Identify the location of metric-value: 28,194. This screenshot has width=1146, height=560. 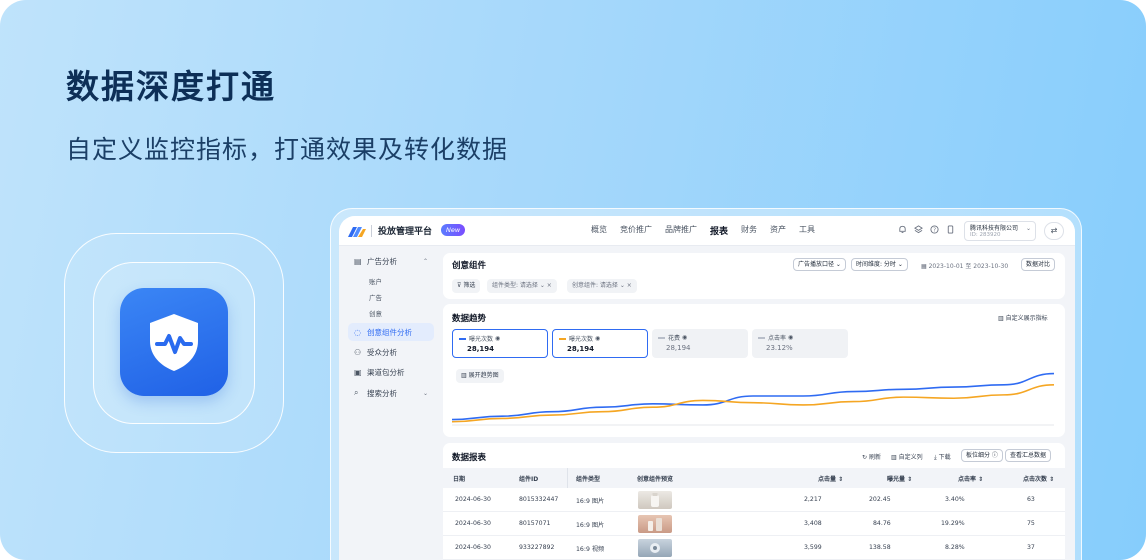
(581, 349).